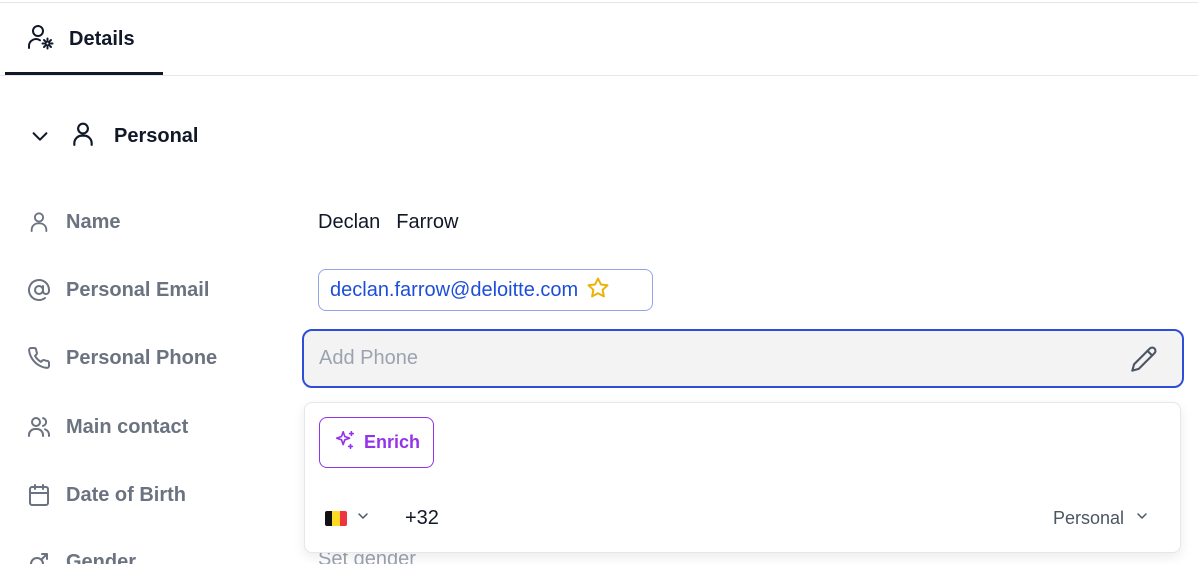 The width and height of the screenshot is (1198, 564). What do you see at coordinates (427, 221) in the screenshot?
I see `last-name: Farrow` at bounding box center [427, 221].